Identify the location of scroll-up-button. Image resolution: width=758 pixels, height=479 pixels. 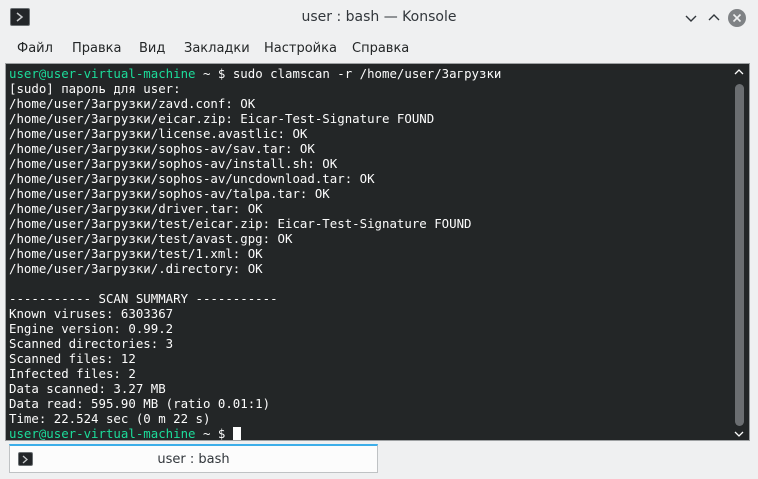
(739, 72).